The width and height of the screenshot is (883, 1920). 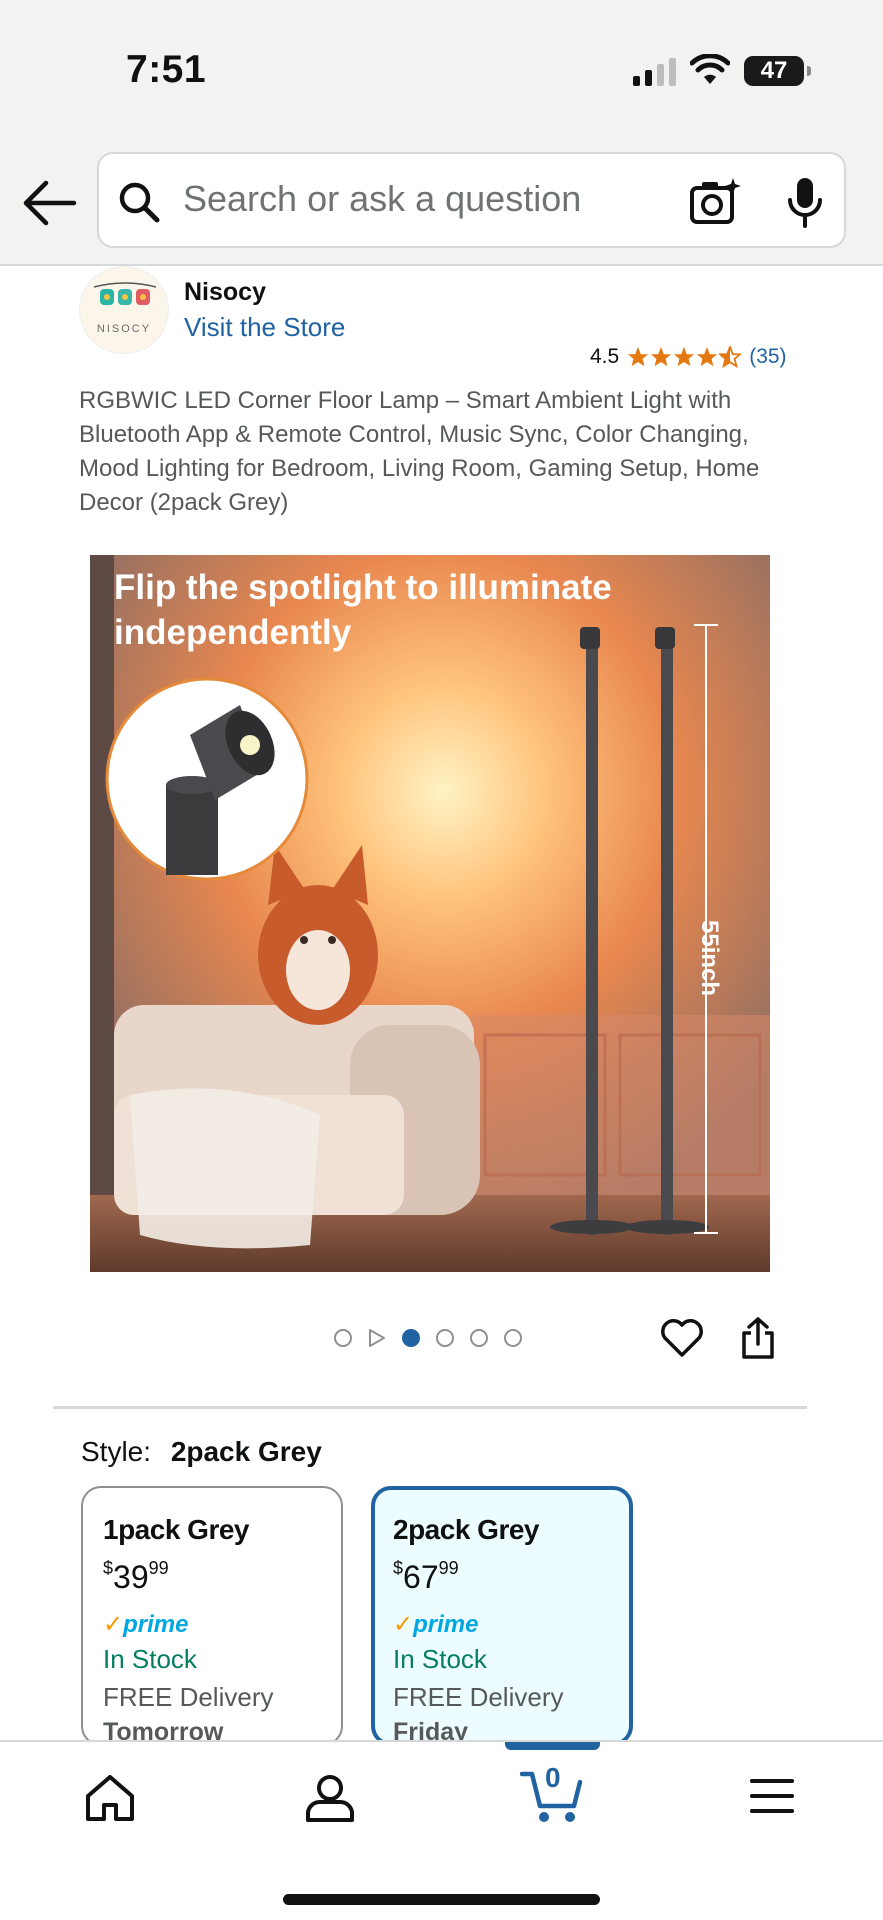 I want to click on option-name: 1pack Grey, so click(x=176, y=1529).